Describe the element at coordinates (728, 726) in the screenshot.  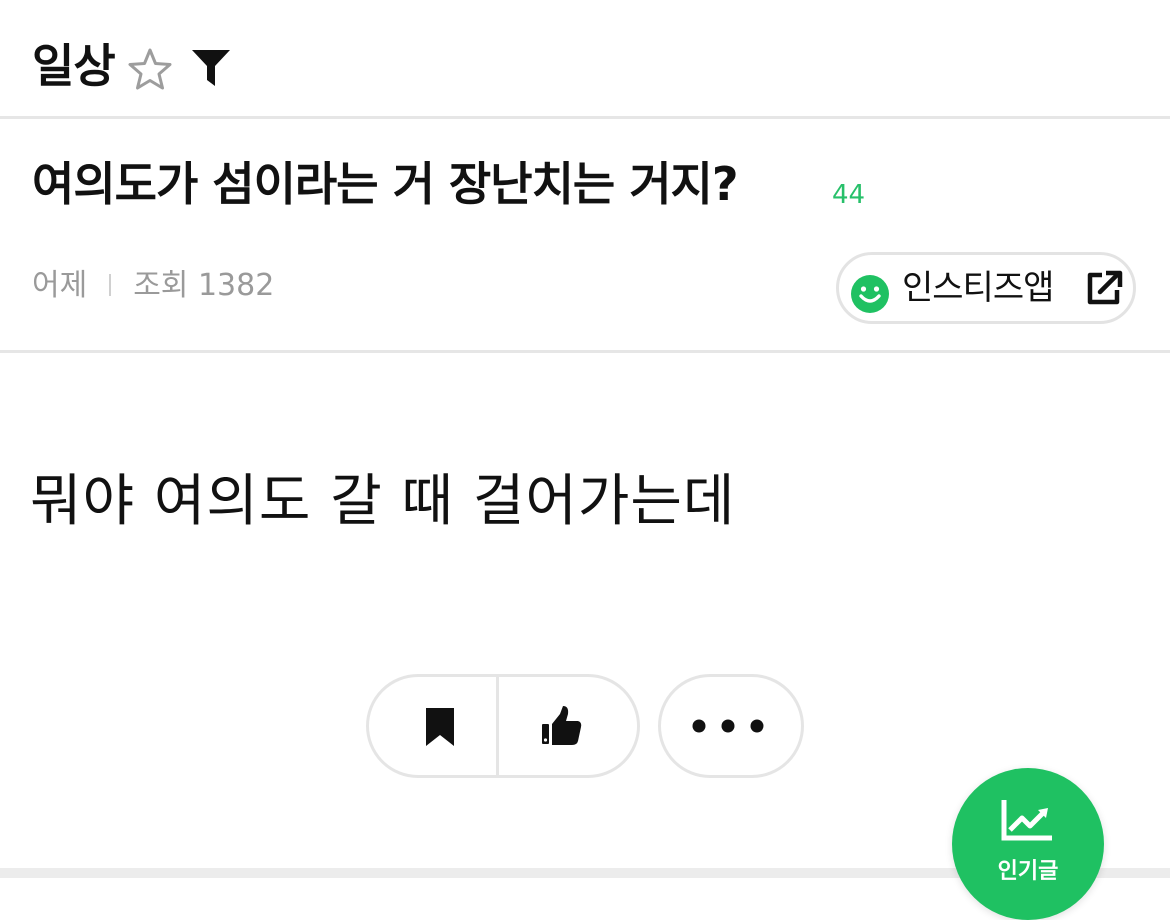
I see `more-icon` at that location.